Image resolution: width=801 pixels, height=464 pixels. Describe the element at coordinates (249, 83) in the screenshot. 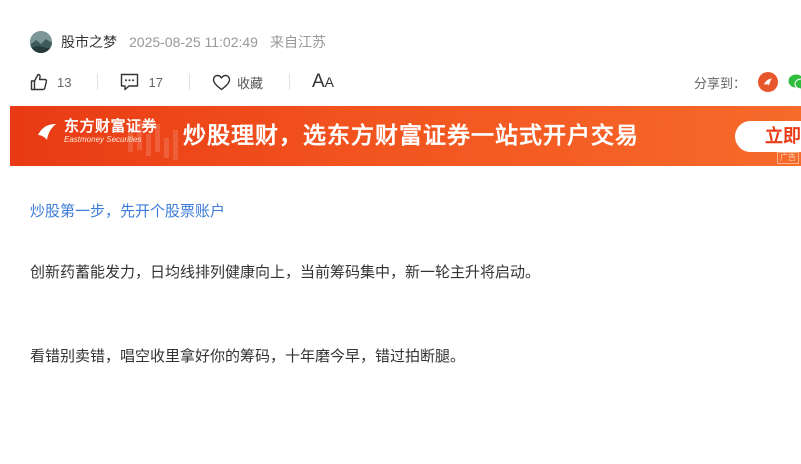

I see `favorite-label: 收藏` at that location.